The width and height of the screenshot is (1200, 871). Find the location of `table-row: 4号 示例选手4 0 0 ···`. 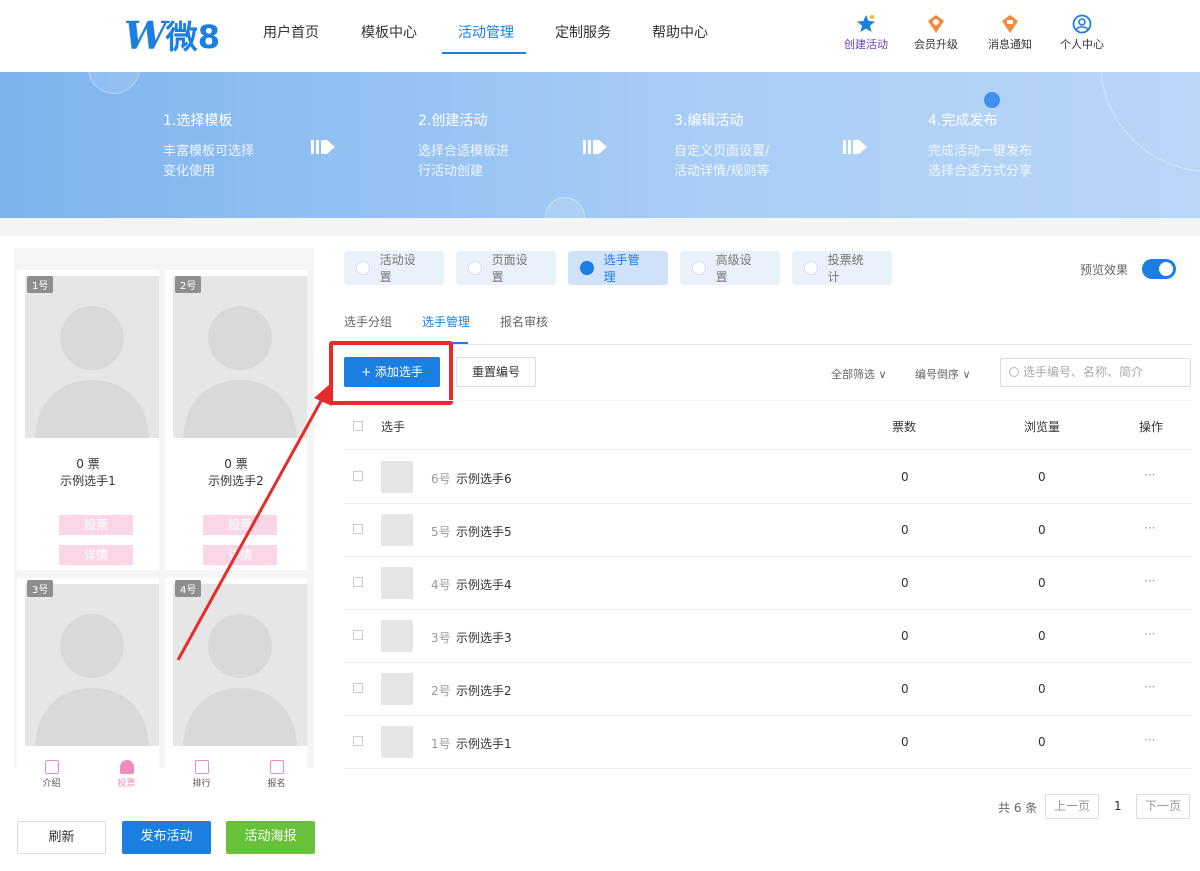

table-row: 4号 示例选手4 0 0 ··· is located at coordinates (768, 583).